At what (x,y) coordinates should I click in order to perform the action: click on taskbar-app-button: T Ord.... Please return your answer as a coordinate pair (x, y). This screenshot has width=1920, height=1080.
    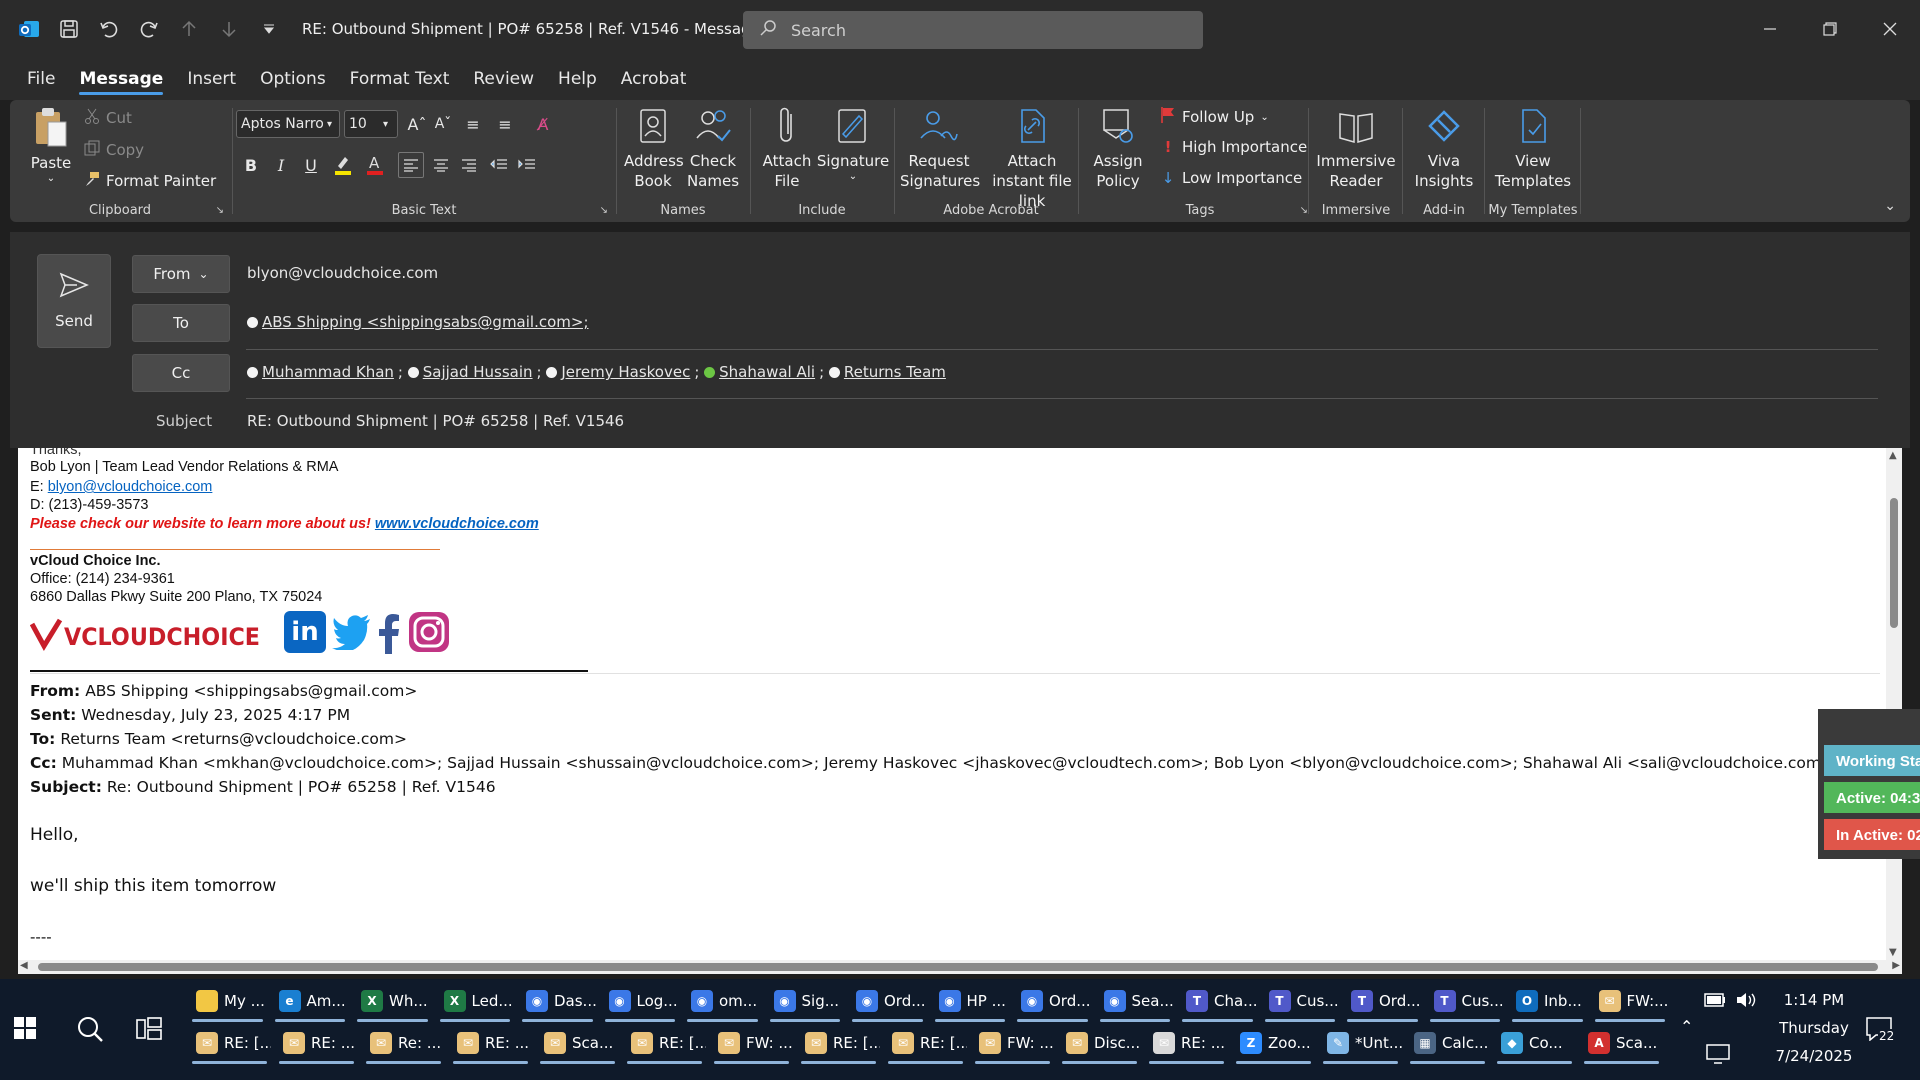
    Looking at the image, I should click on (1382, 1001).